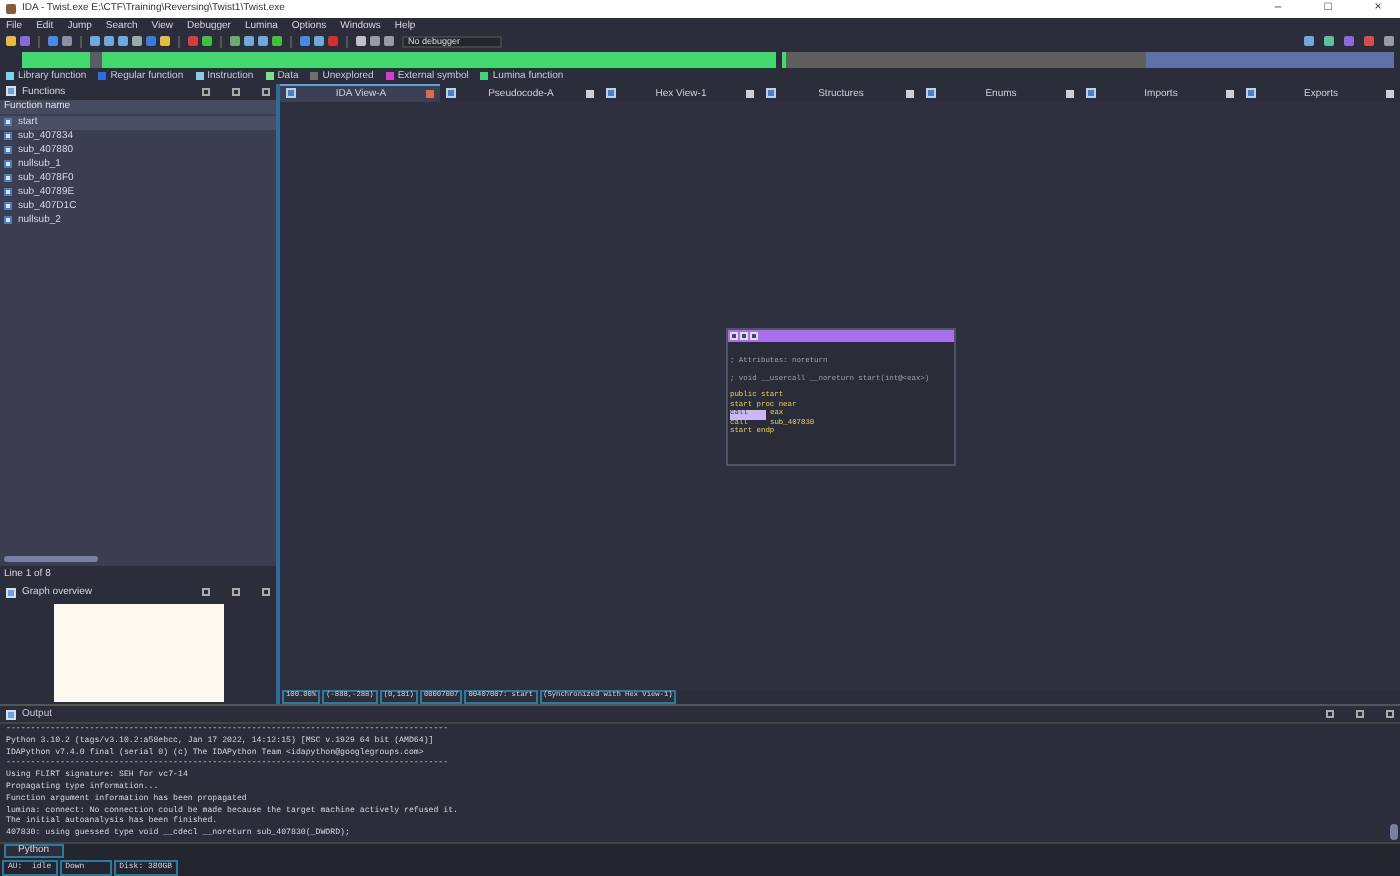  Describe the element at coordinates (138, 560) in the screenshot. I see `scrollbar` at that location.